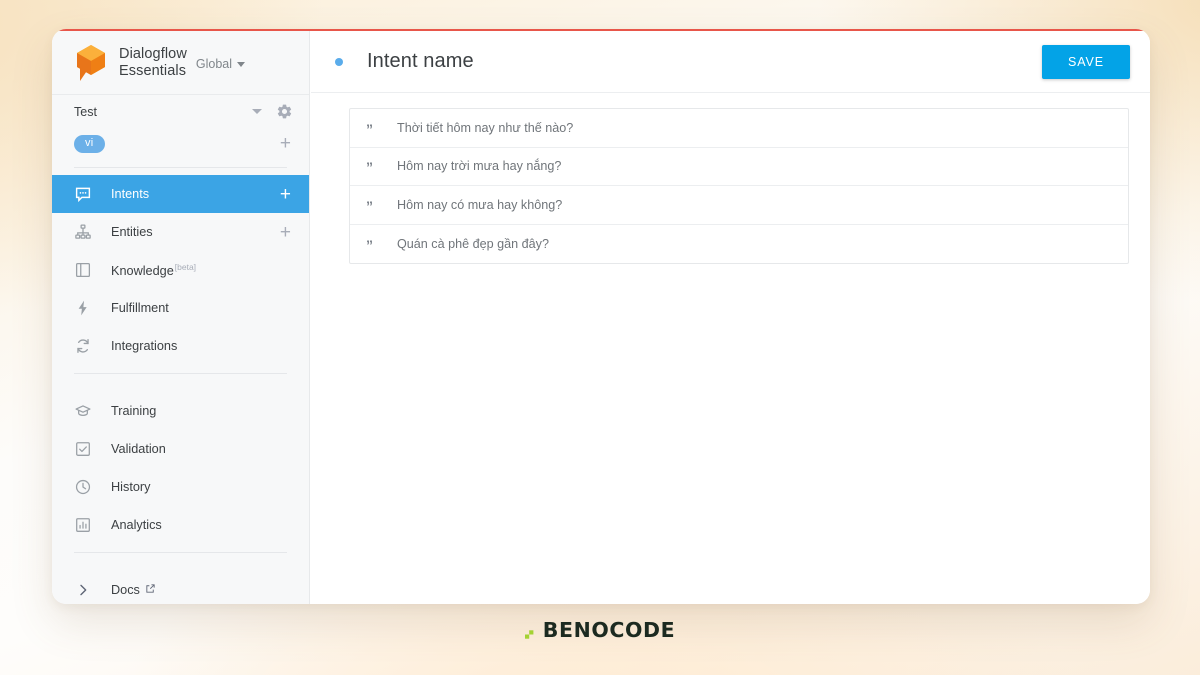  I want to click on bar-chart-icon, so click(83, 525).